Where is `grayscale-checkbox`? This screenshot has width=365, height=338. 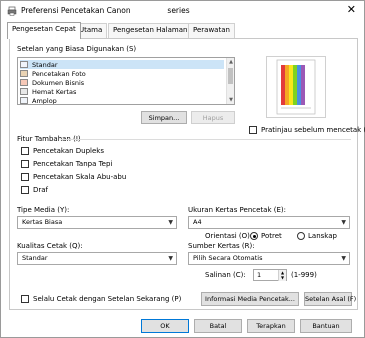
grayscale-checkbox is located at coordinates (25, 177).